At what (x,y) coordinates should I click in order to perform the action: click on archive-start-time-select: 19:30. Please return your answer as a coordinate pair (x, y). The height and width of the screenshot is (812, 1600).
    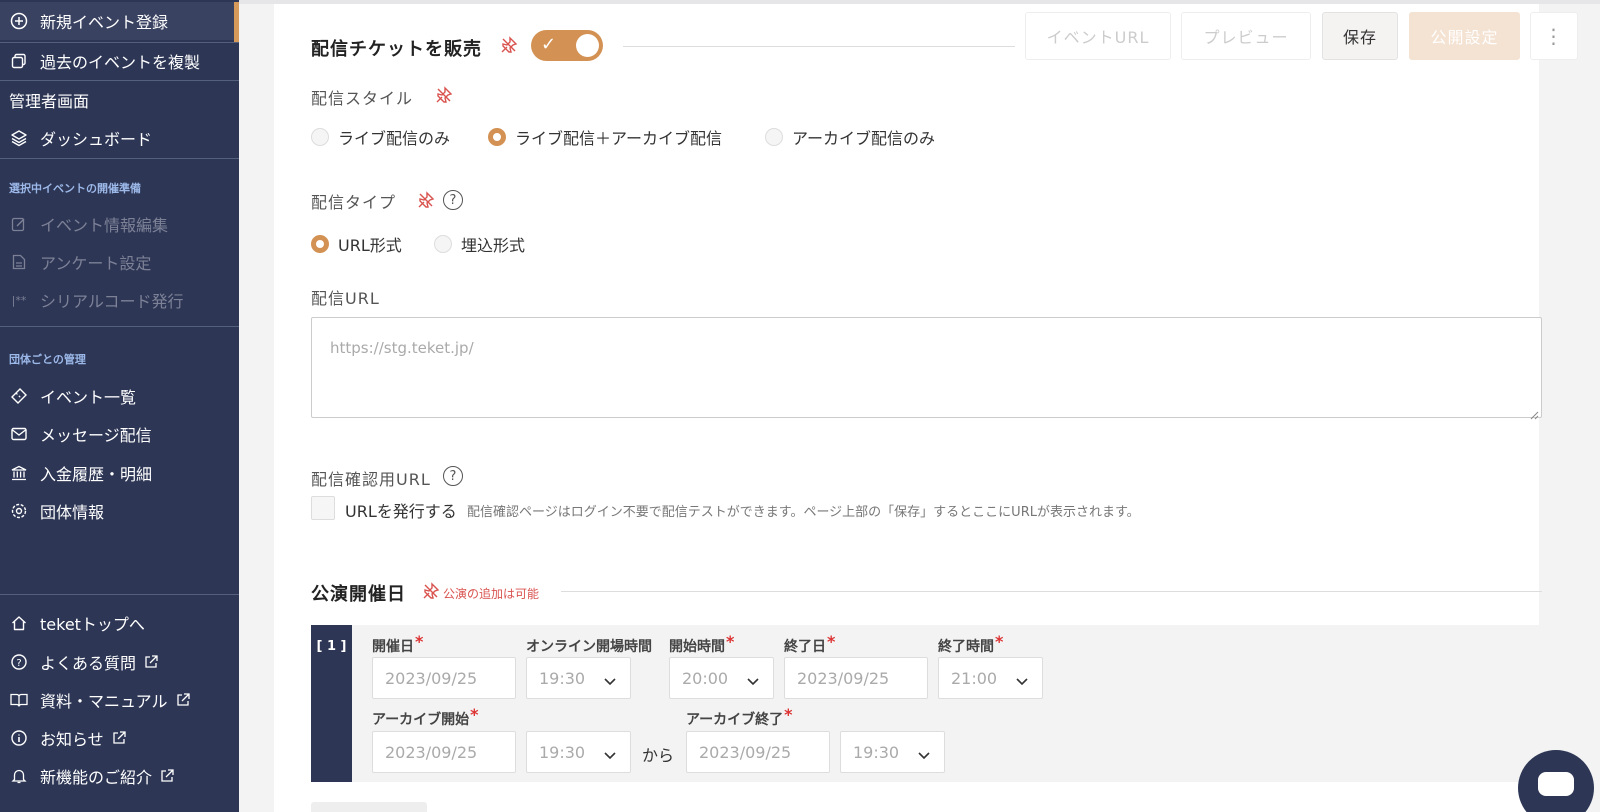
    Looking at the image, I should click on (578, 752).